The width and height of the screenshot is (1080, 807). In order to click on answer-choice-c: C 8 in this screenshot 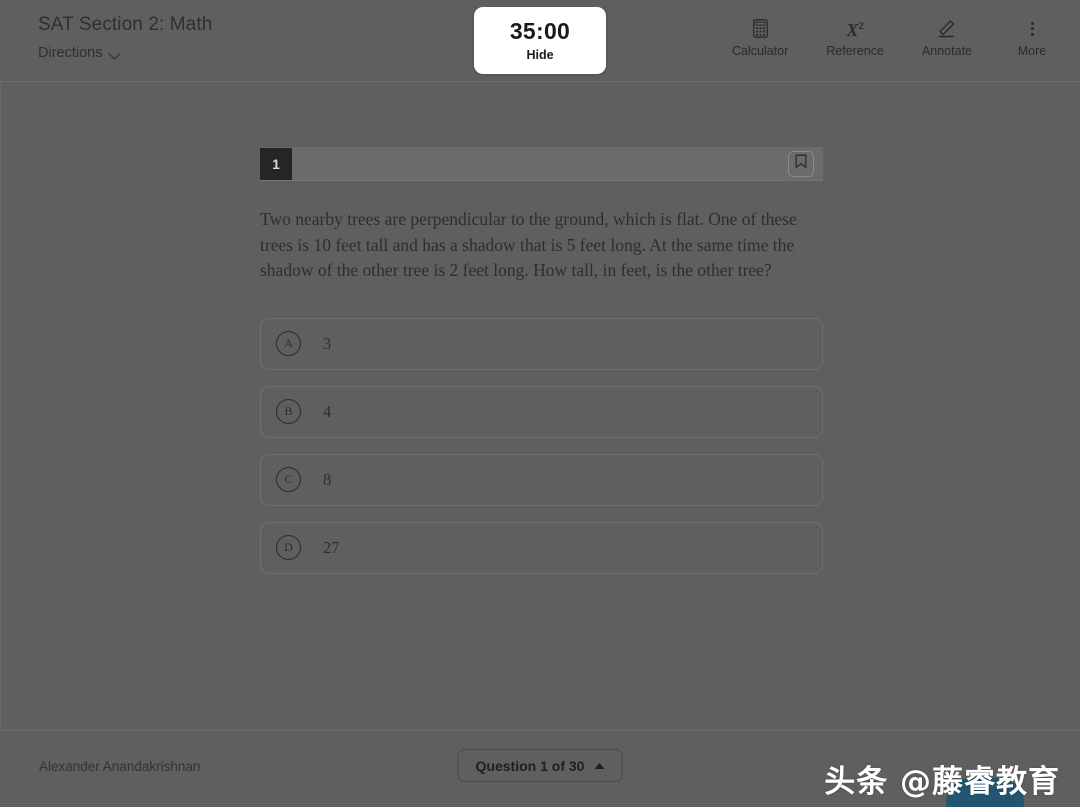, I will do `click(541, 479)`.